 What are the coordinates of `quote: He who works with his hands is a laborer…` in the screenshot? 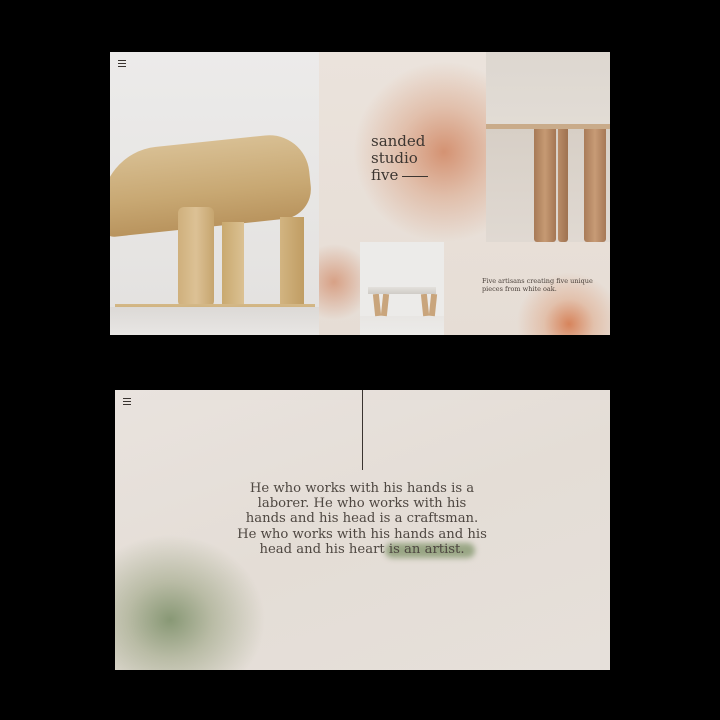 It's located at (362, 519).